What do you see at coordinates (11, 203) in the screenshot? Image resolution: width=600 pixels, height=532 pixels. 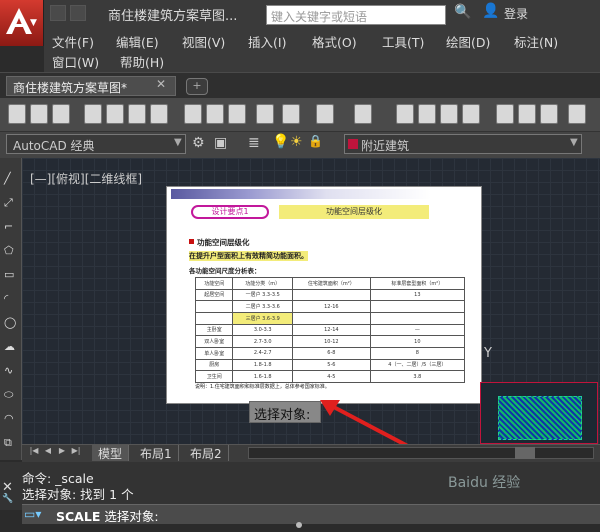 I see `construction-line-icon: ⤢` at bounding box center [11, 203].